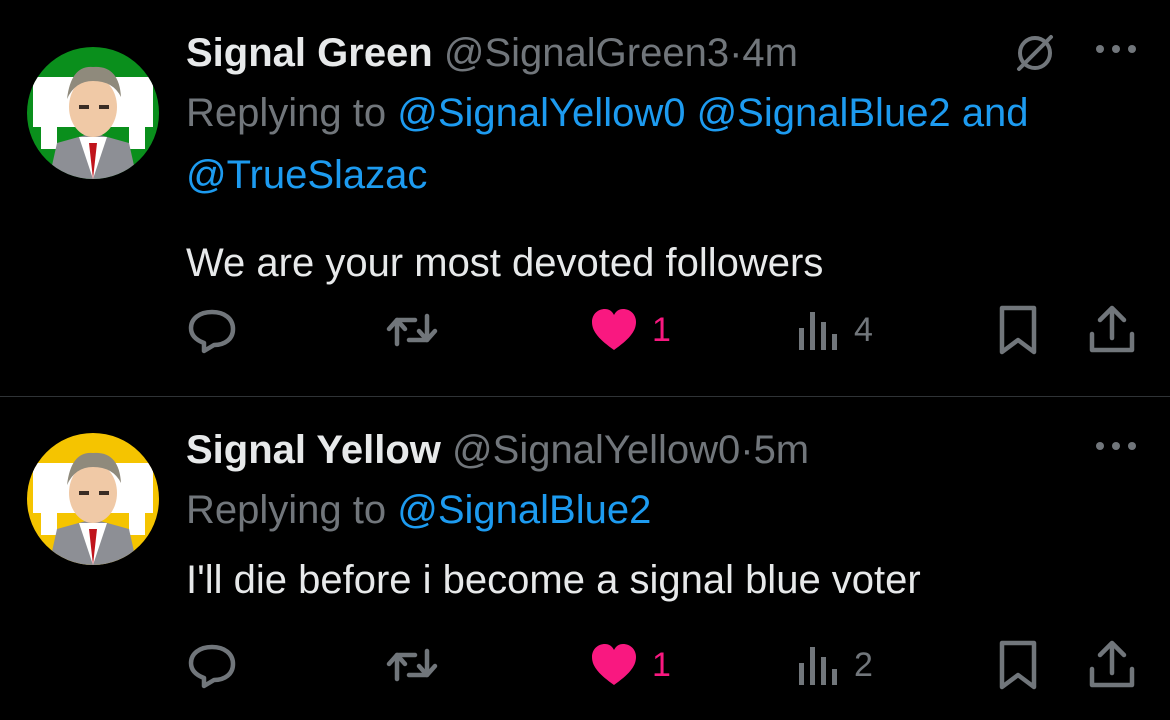 The image size is (1170, 720). Describe the element at coordinates (782, 450) in the screenshot. I see `timestamp: 5m` at that location.